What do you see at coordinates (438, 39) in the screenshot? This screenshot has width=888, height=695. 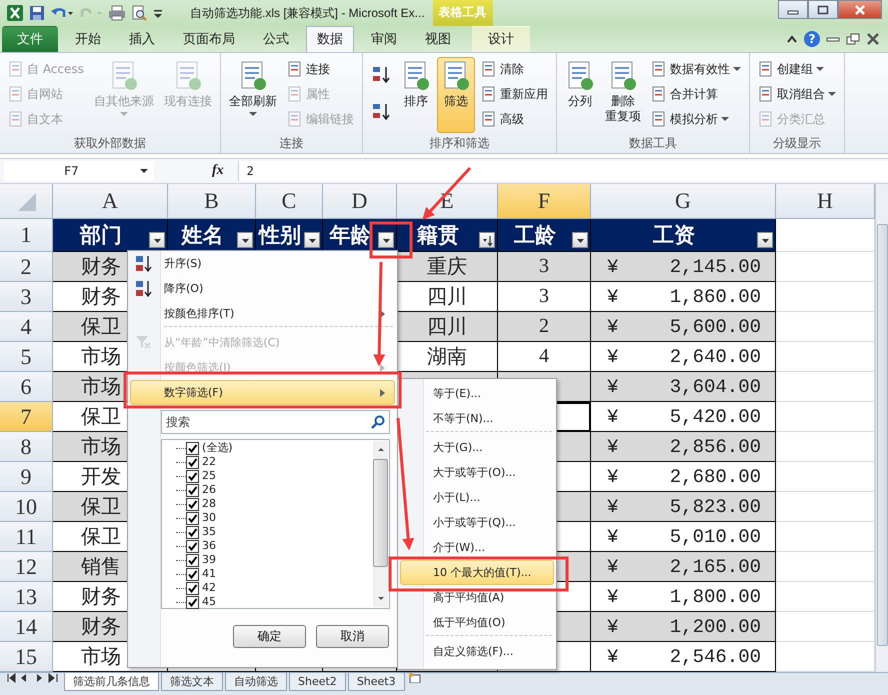 I see `ribbon-tab: 视图` at bounding box center [438, 39].